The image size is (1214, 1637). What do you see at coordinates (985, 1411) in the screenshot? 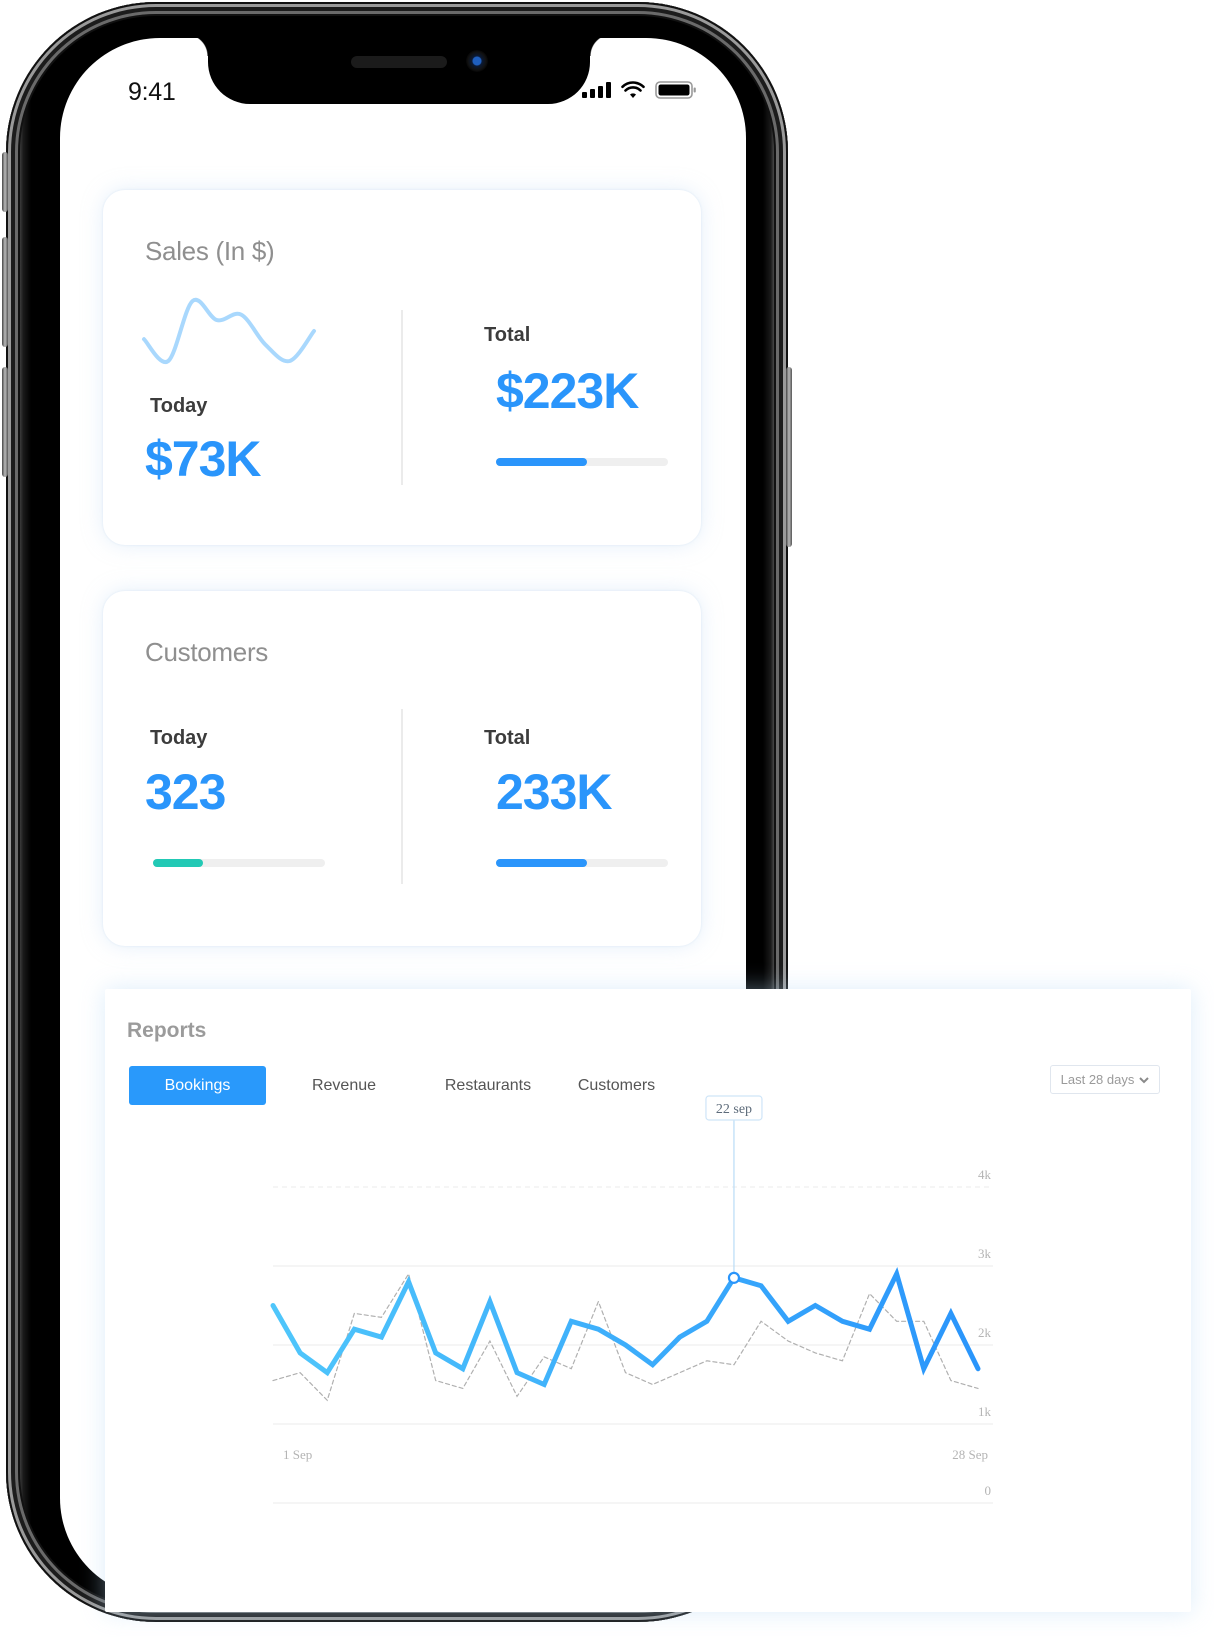
I see `y-tick-label: 1k` at bounding box center [985, 1411].